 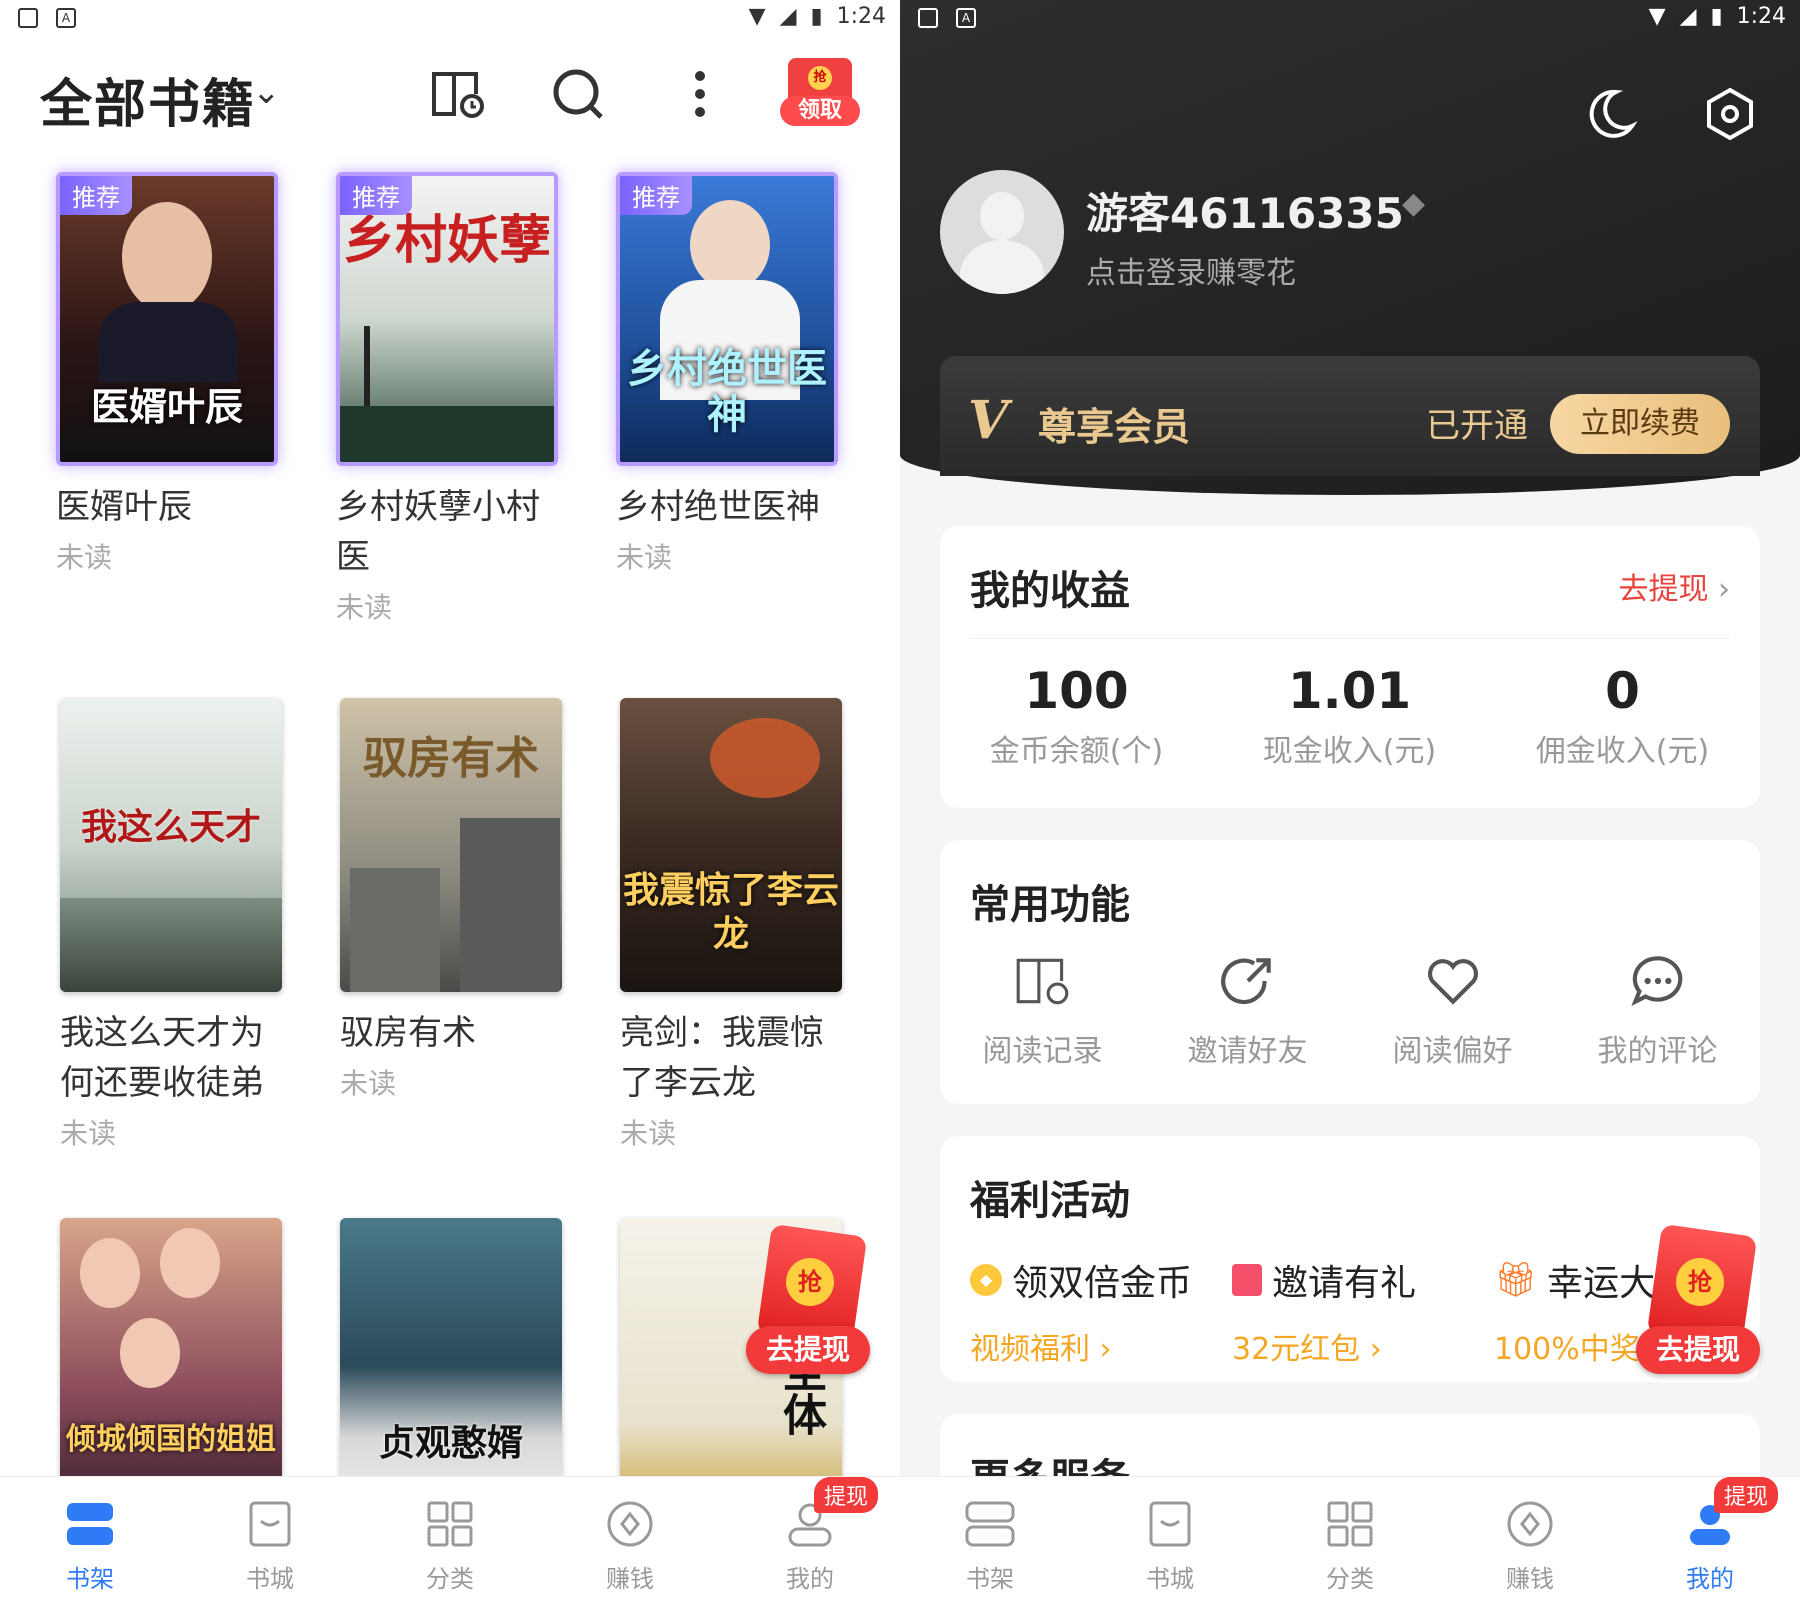 I want to click on red-envelope-icon, so click(x=1247, y=1280).